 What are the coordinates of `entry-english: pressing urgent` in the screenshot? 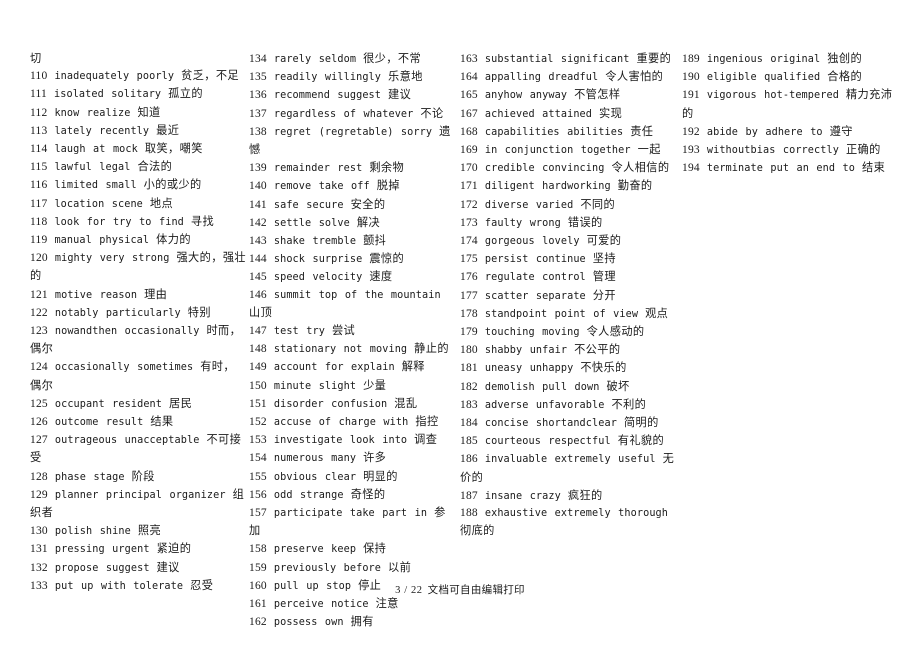 It's located at (102, 550).